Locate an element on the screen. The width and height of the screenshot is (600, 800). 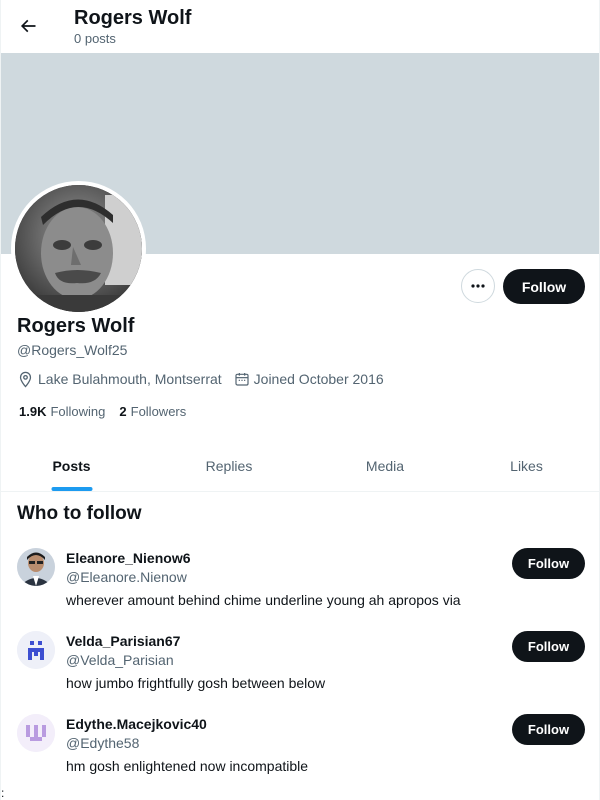
suggestion-bio: how jumbo frightfully gosh between below is located at coordinates (196, 683).